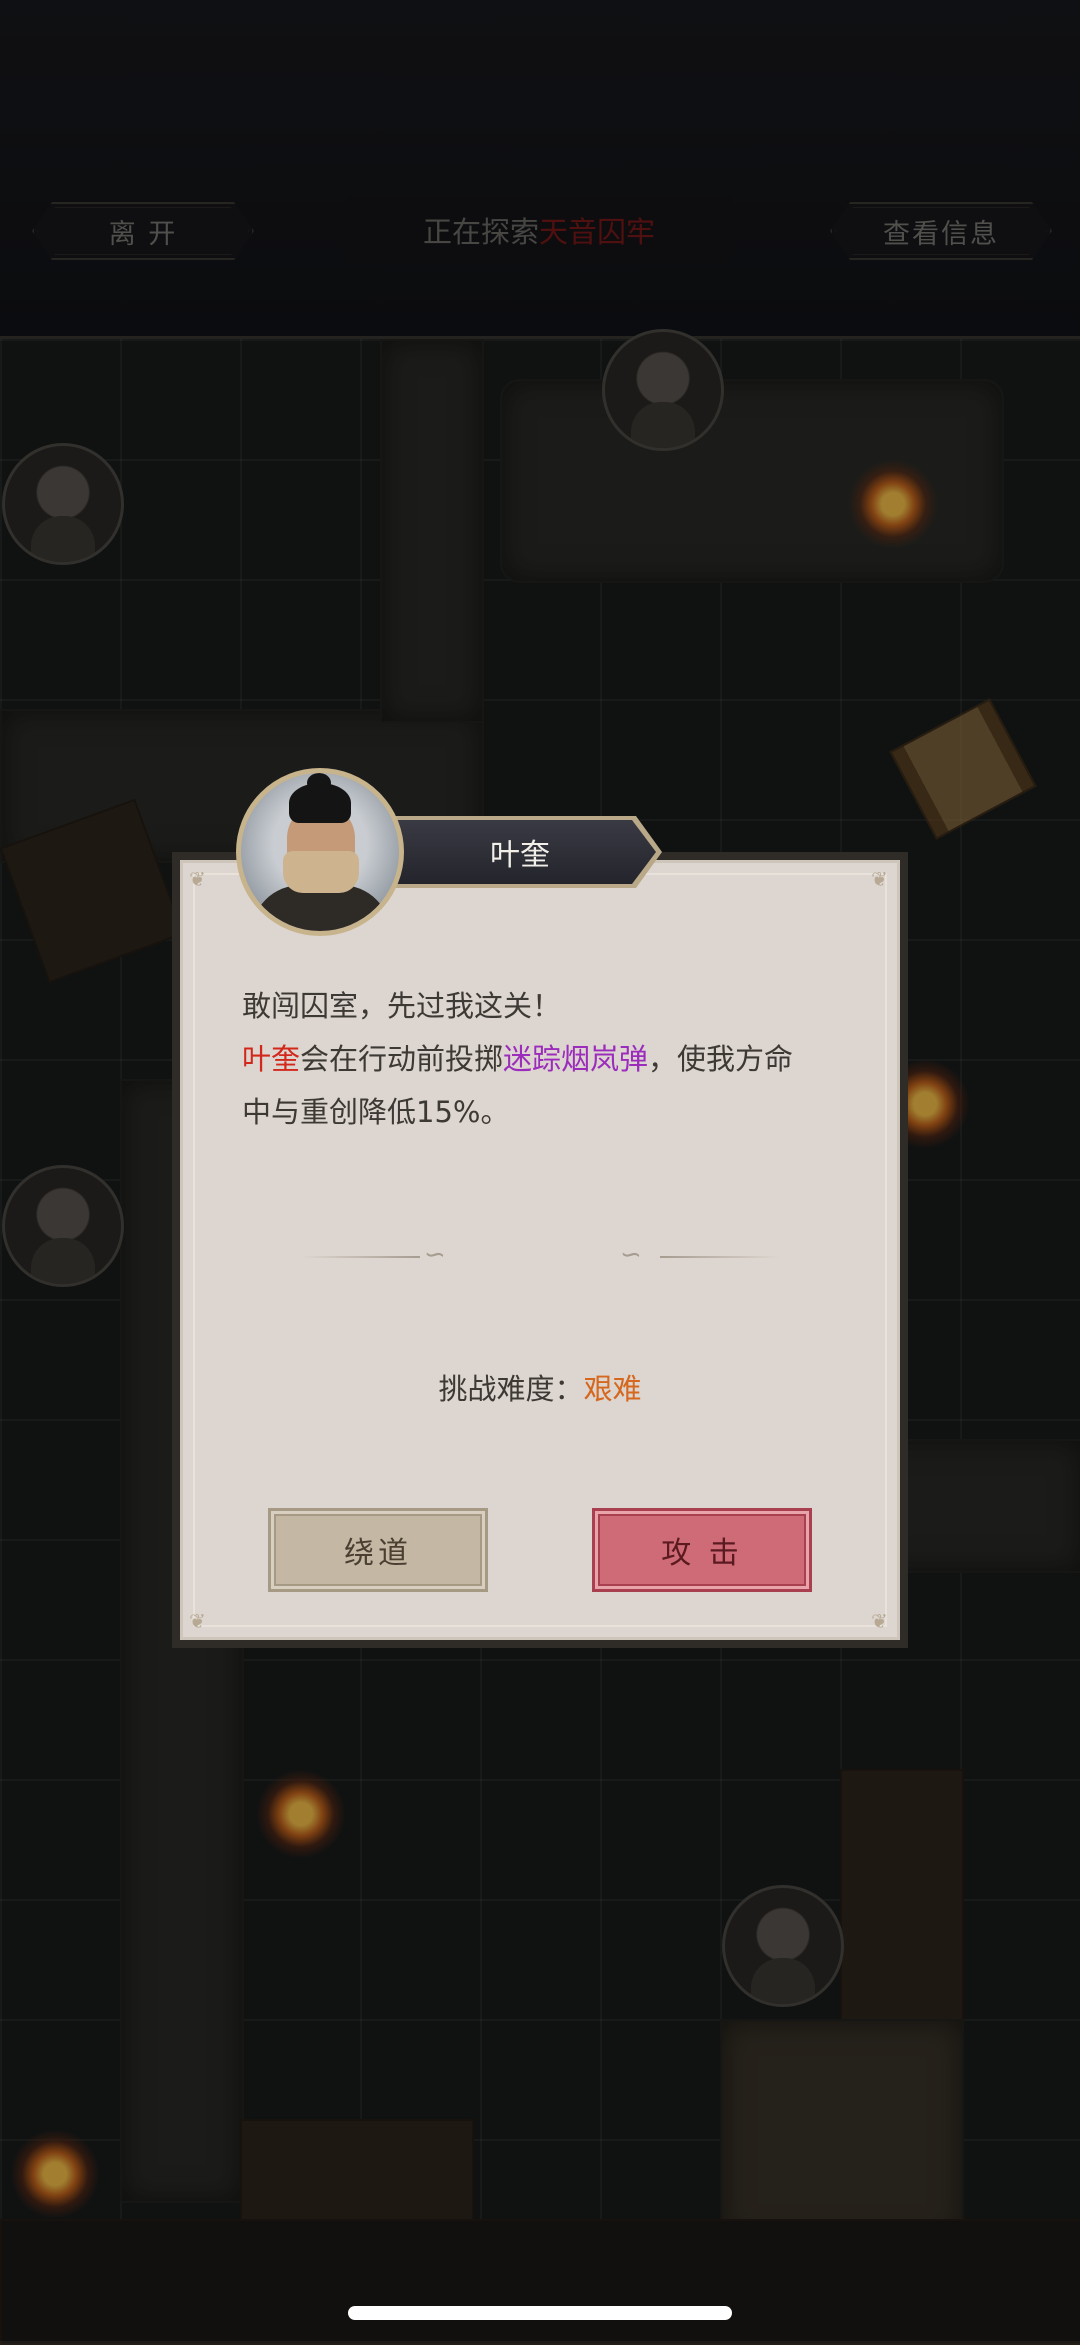 Image resolution: width=1080 pixels, height=2345 pixels. I want to click on difficulty-row: 挑战难度：艰难, so click(540, 1387).